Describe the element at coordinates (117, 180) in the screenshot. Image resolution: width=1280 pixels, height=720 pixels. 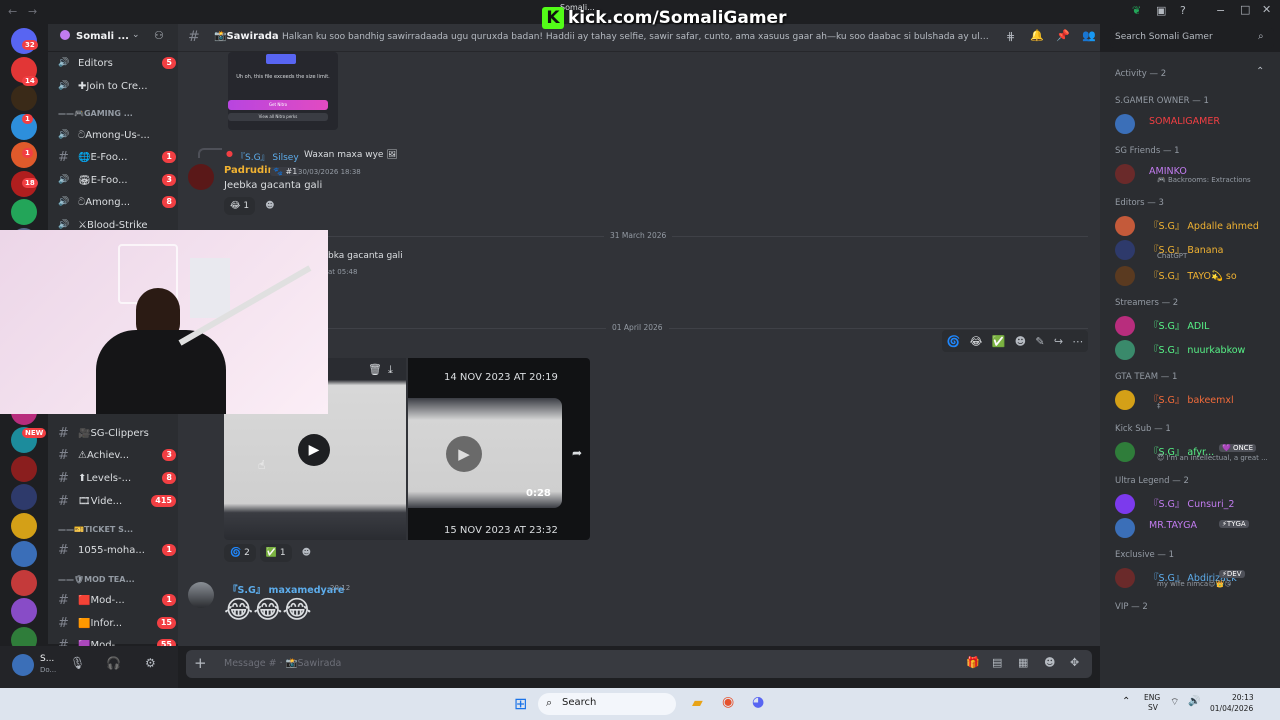
I see `channel-item: 🔊 🏟E-Foo... 3` at that location.